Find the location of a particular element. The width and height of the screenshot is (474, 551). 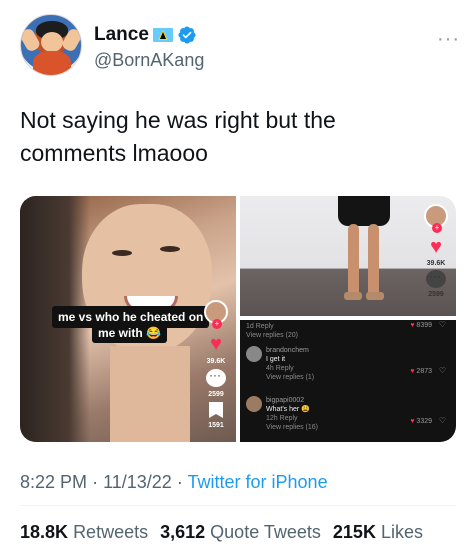

retweets-stat: 18.8K Retweets is located at coordinates (84, 532).